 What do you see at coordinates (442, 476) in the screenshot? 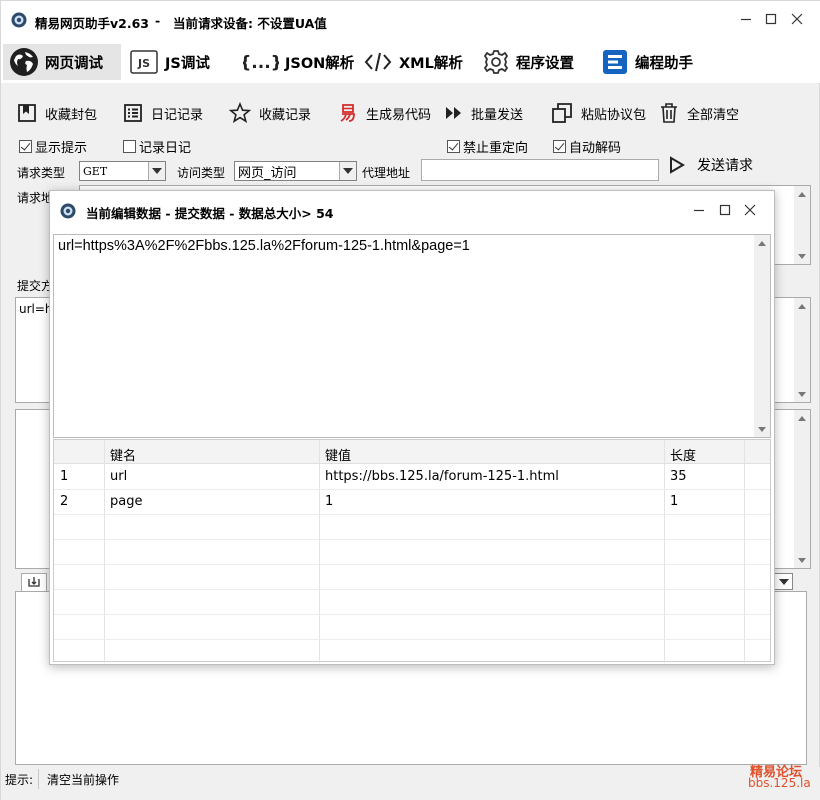
I see `row-value: https://bbs.125.la/forum-125-1.html` at bounding box center [442, 476].